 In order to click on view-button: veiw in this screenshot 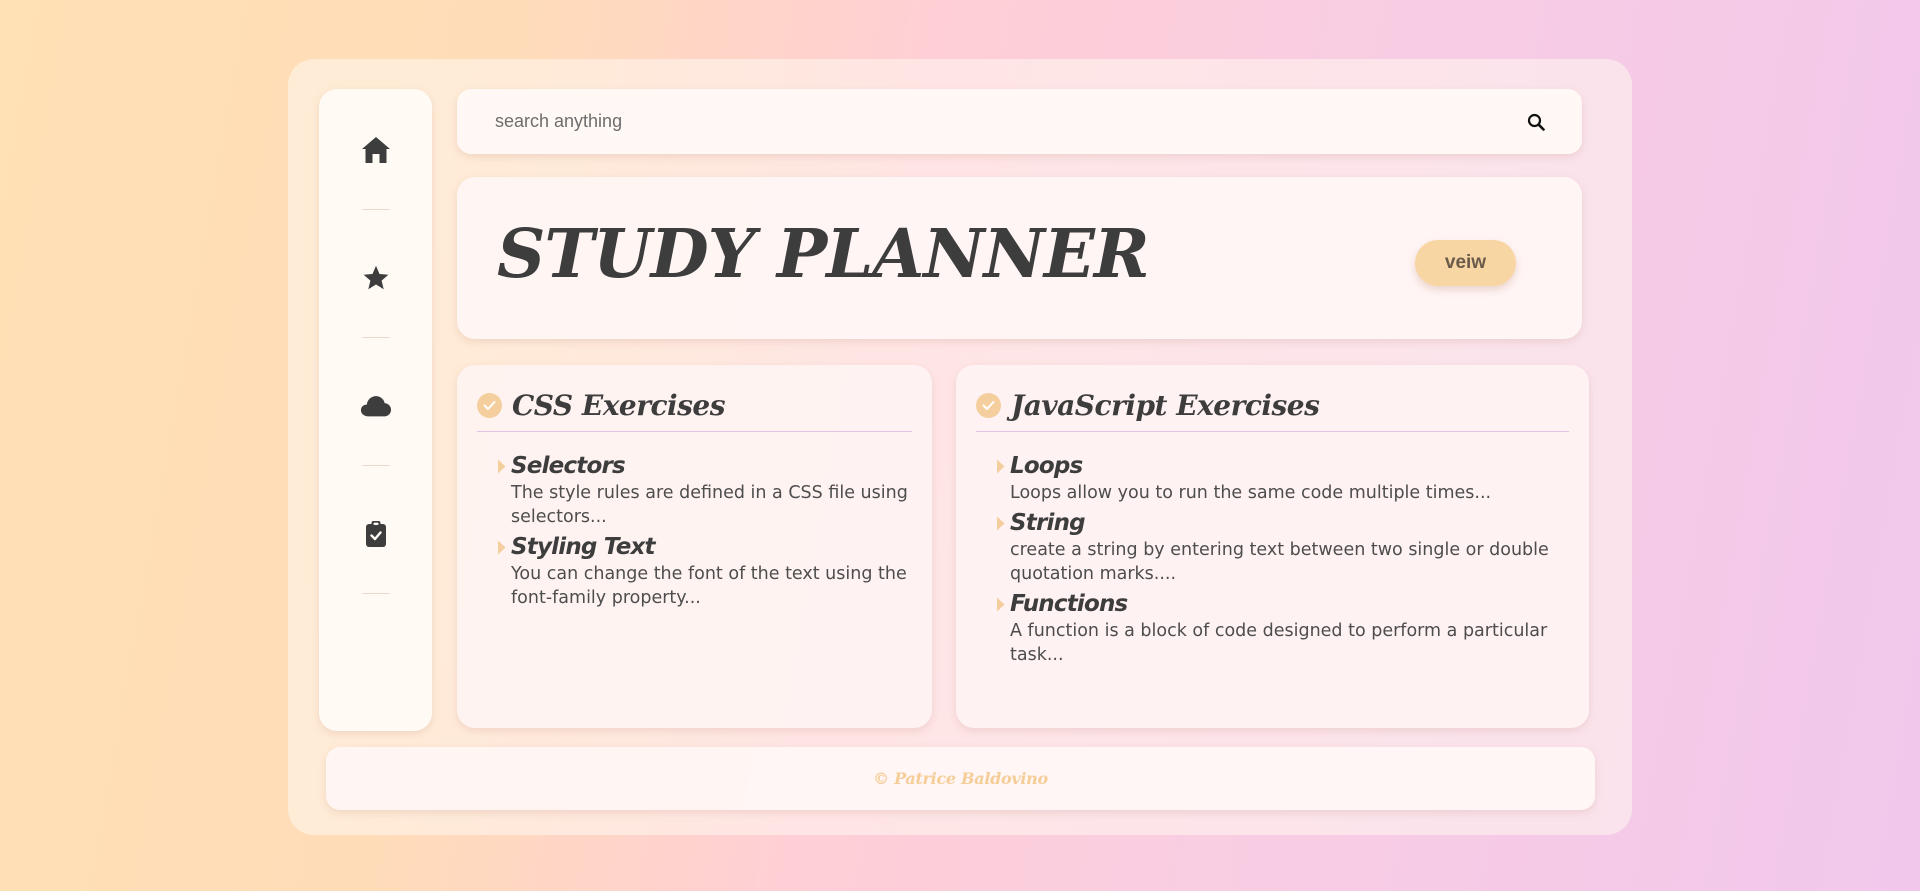, I will do `click(1465, 263)`.